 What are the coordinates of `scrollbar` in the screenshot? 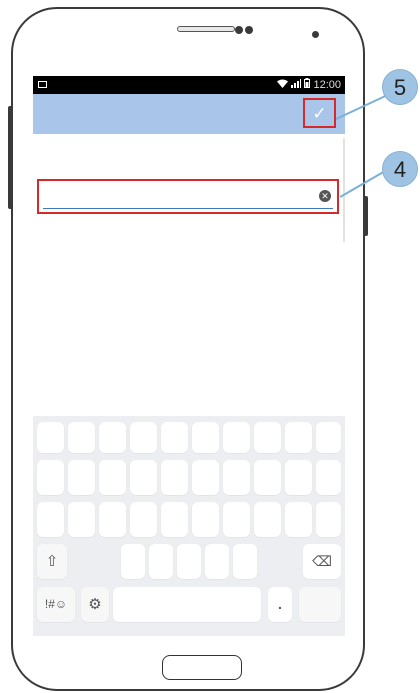 It's located at (344, 190).